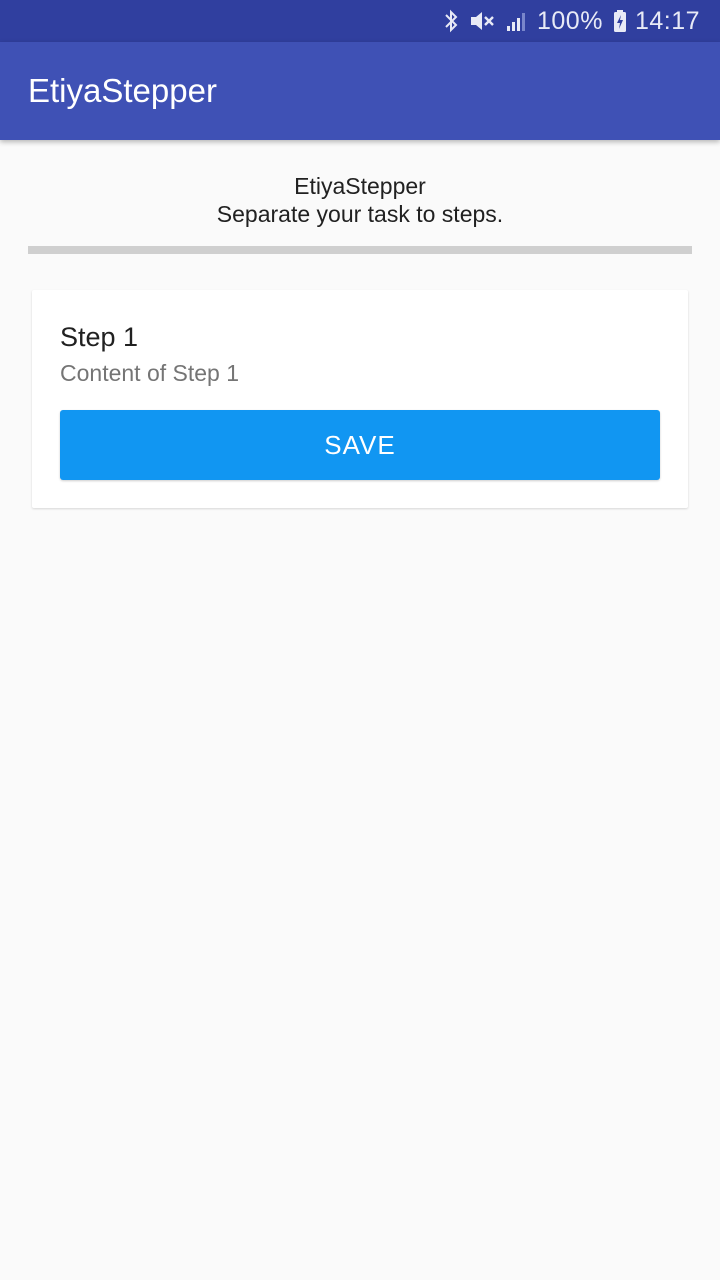  What do you see at coordinates (482, 21) in the screenshot?
I see `muted-icon` at bounding box center [482, 21].